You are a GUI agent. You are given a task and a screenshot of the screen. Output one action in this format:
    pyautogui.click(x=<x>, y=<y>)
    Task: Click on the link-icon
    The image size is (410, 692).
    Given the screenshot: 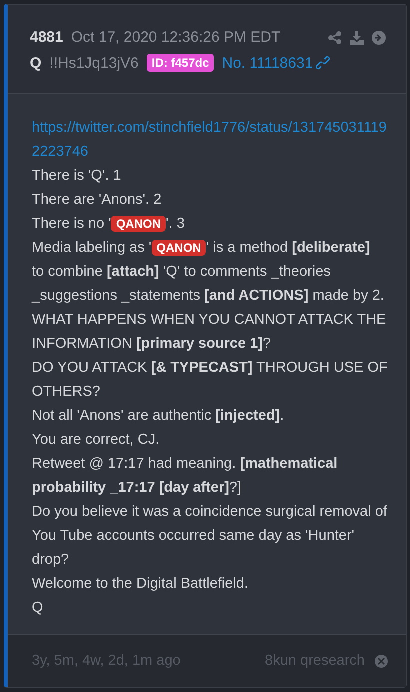 What is the action you would take?
    pyautogui.click(x=323, y=63)
    